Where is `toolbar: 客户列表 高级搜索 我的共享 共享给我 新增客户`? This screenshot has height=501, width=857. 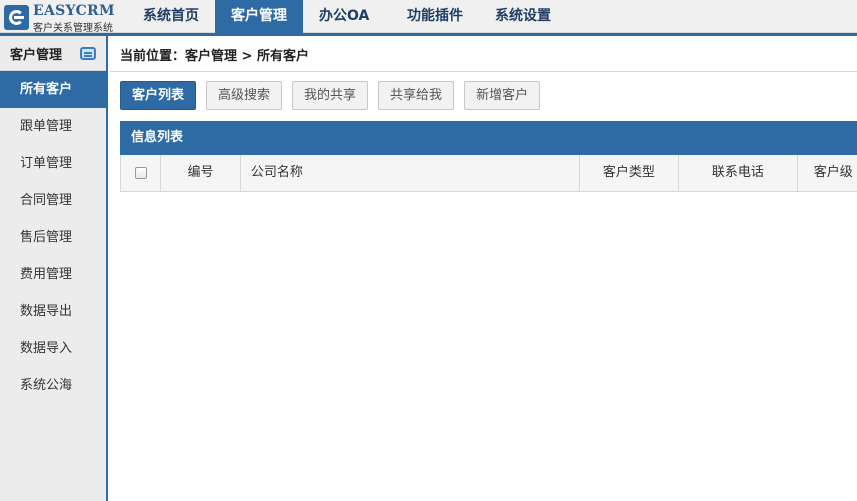
toolbar: 客户列表 高级搜索 我的共享 共享给我 新增客户 is located at coordinates (330, 95).